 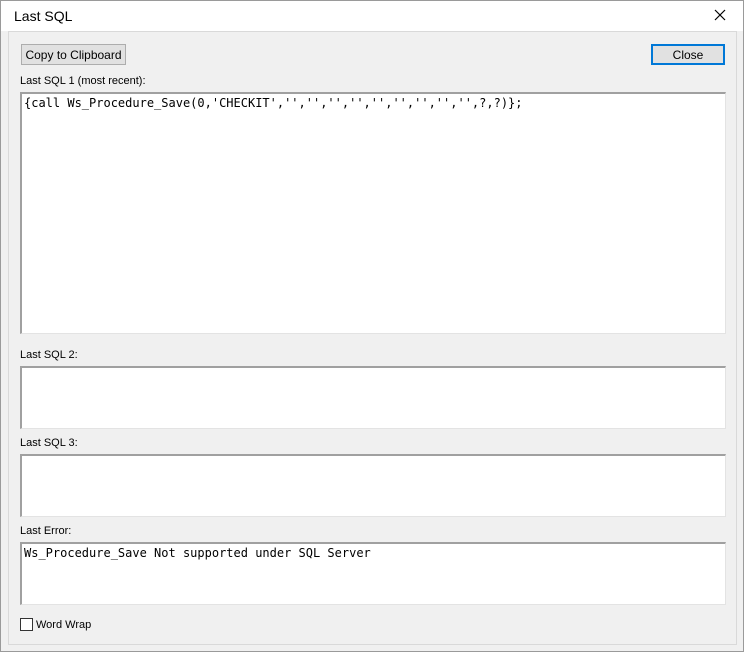 What do you see at coordinates (26, 624) in the screenshot?
I see `word-wrap-checkbox` at bounding box center [26, 624].